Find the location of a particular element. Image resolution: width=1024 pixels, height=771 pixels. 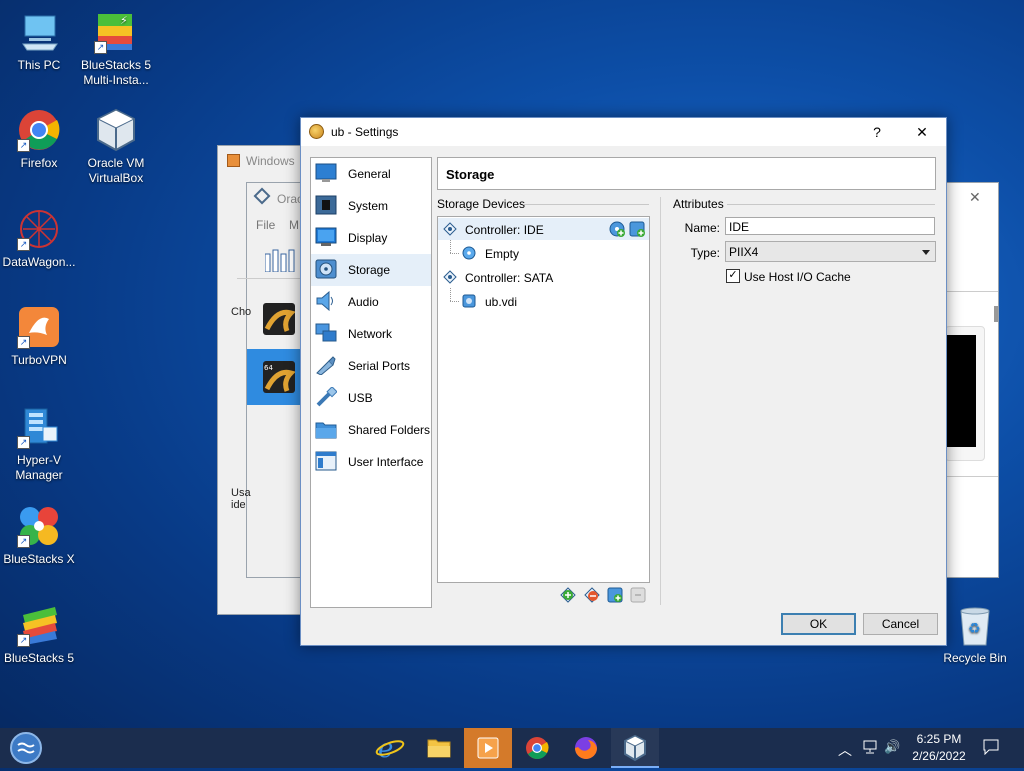

desktop-icon-firefox: ↗ Firefox is located at coordinates (39, 139).